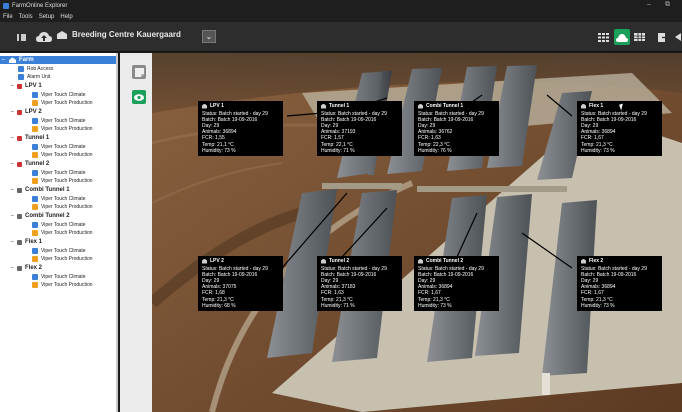 Image resolution: width=682 pixels, height=412 pixels. Describe the element at coordinates (21, 77) in the screenshot. I see `device-icon` at that location.